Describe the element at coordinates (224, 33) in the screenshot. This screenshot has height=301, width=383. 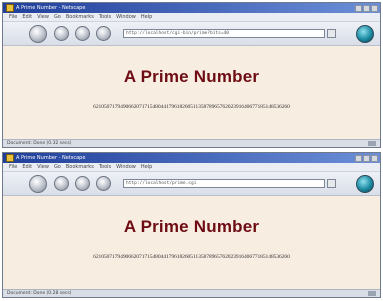
I see `url-input: http://localhost/cgi-bin/prime?bits=40` at that location.